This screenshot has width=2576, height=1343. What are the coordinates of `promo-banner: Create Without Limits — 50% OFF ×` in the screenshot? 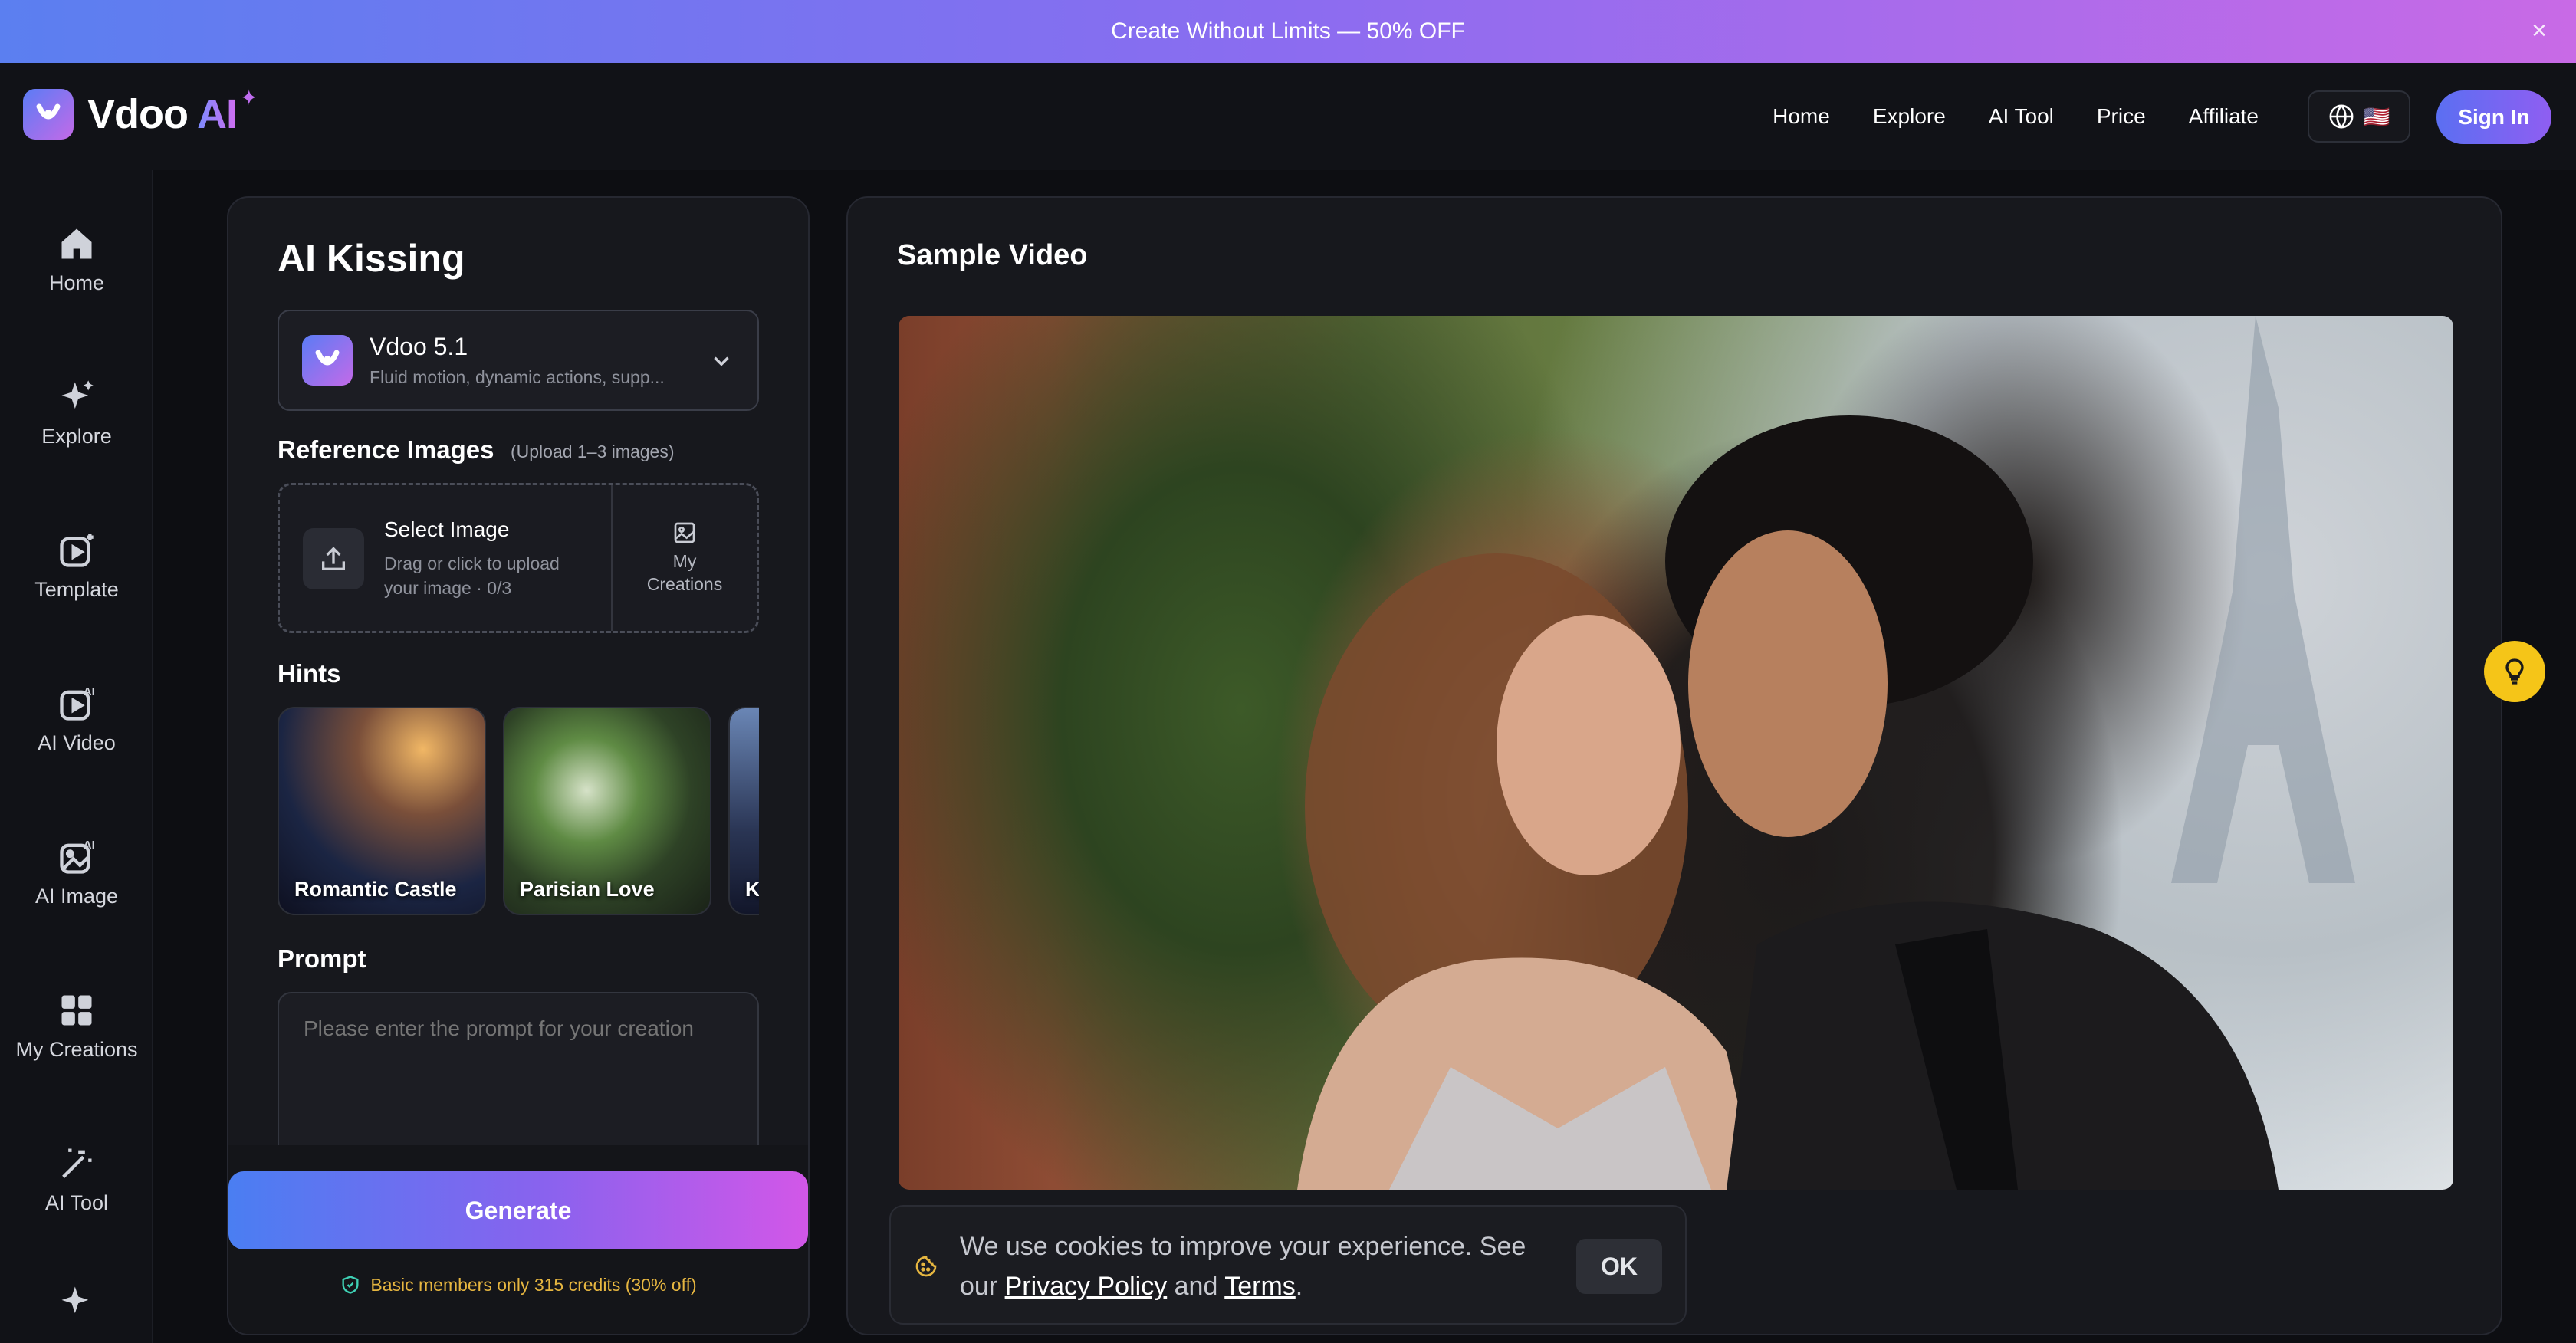 It's located at (1288, 32).